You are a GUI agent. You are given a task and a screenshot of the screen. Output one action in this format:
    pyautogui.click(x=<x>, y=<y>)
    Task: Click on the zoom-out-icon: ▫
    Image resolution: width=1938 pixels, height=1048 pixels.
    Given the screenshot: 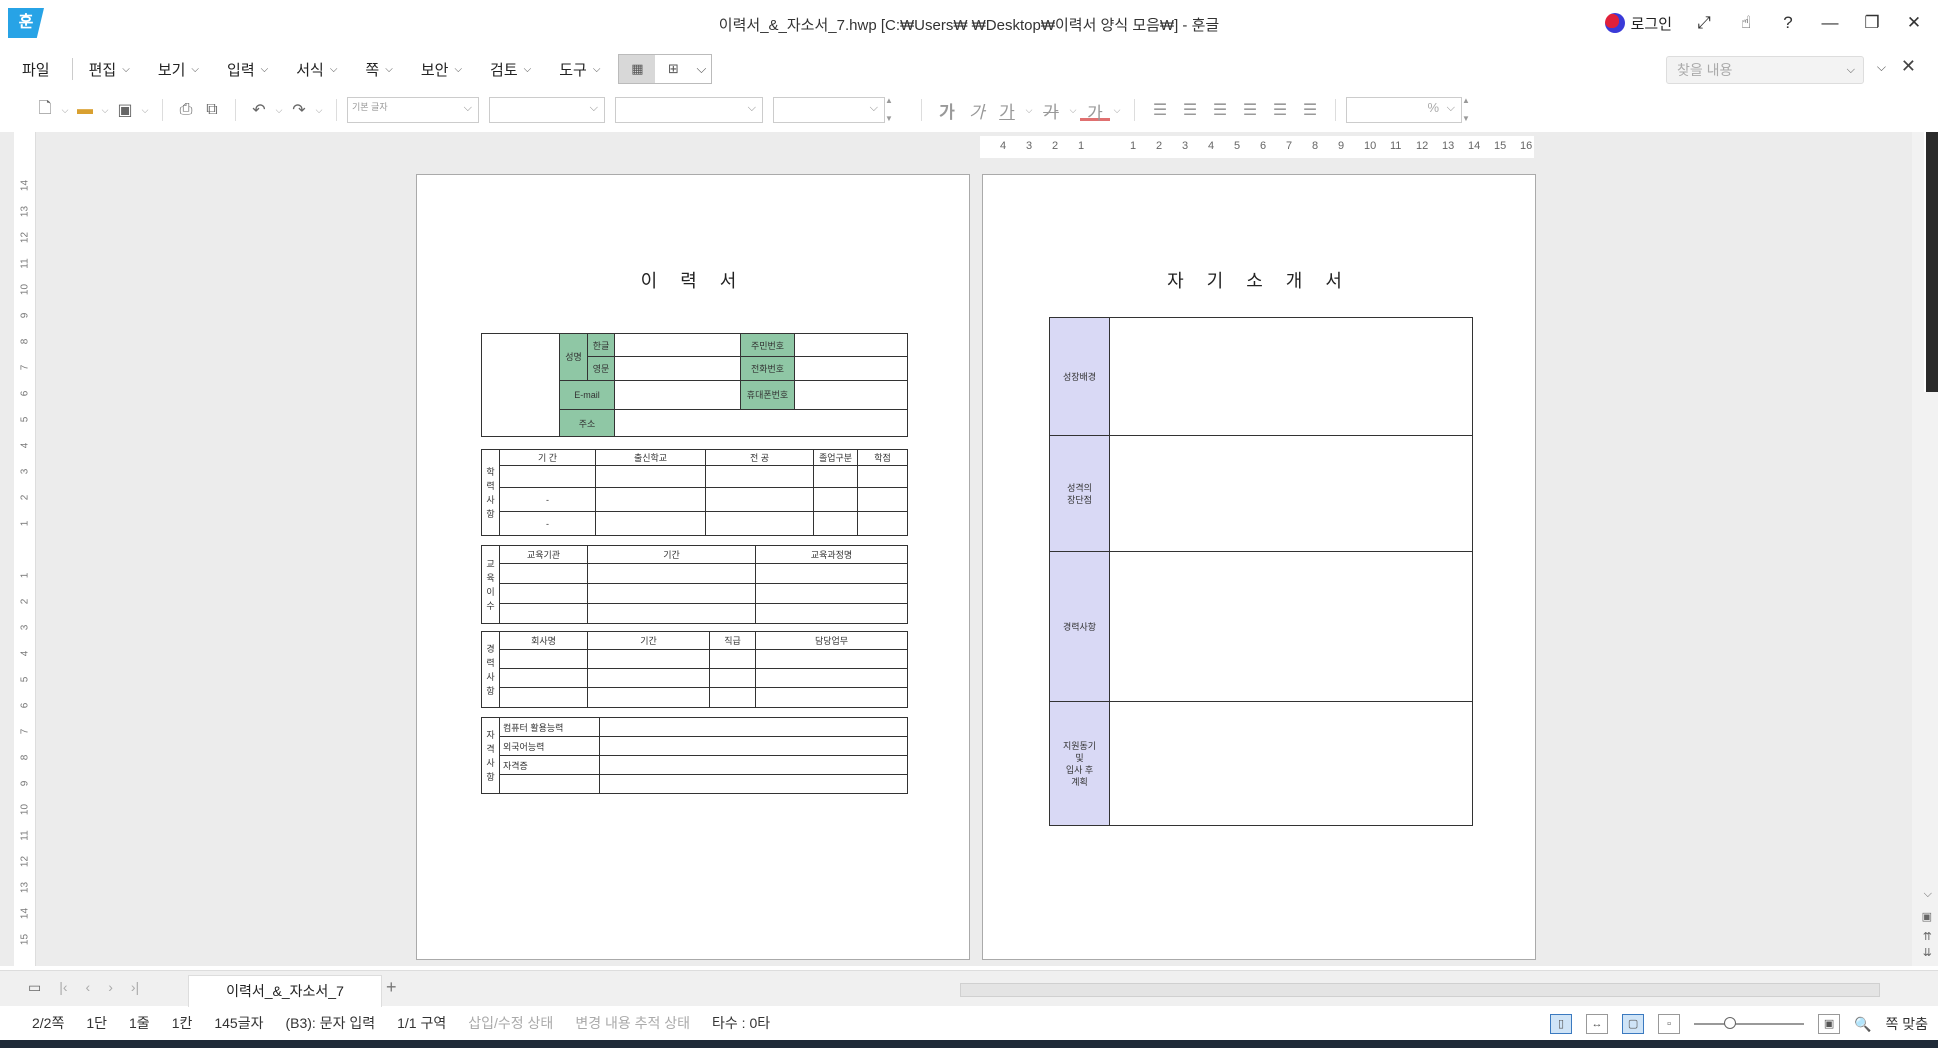 What is the action you would take?
    pyautogui.click(x=1669, y=1024)
    